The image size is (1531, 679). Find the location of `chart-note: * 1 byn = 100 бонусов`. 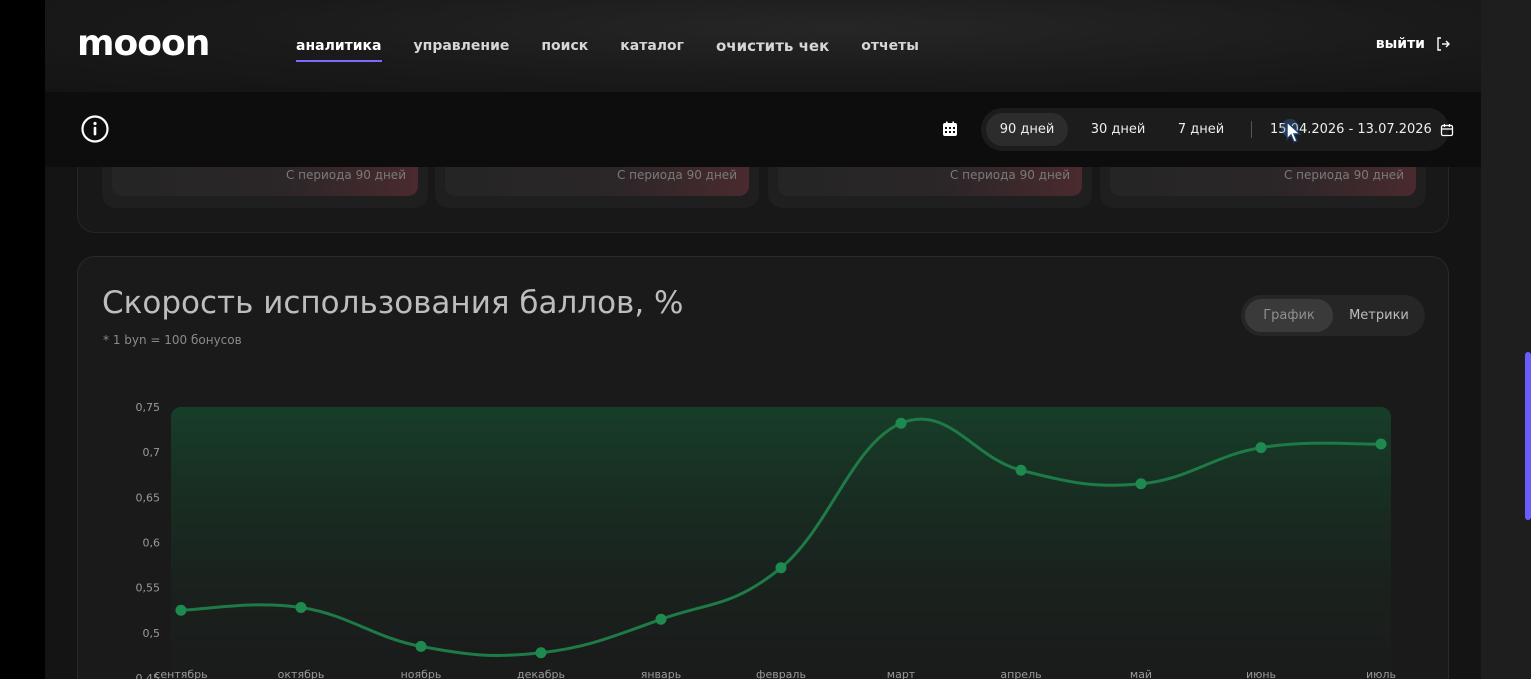

chart-note: * 1 byn = 100 бонусов is located at coordinates (172, 340).